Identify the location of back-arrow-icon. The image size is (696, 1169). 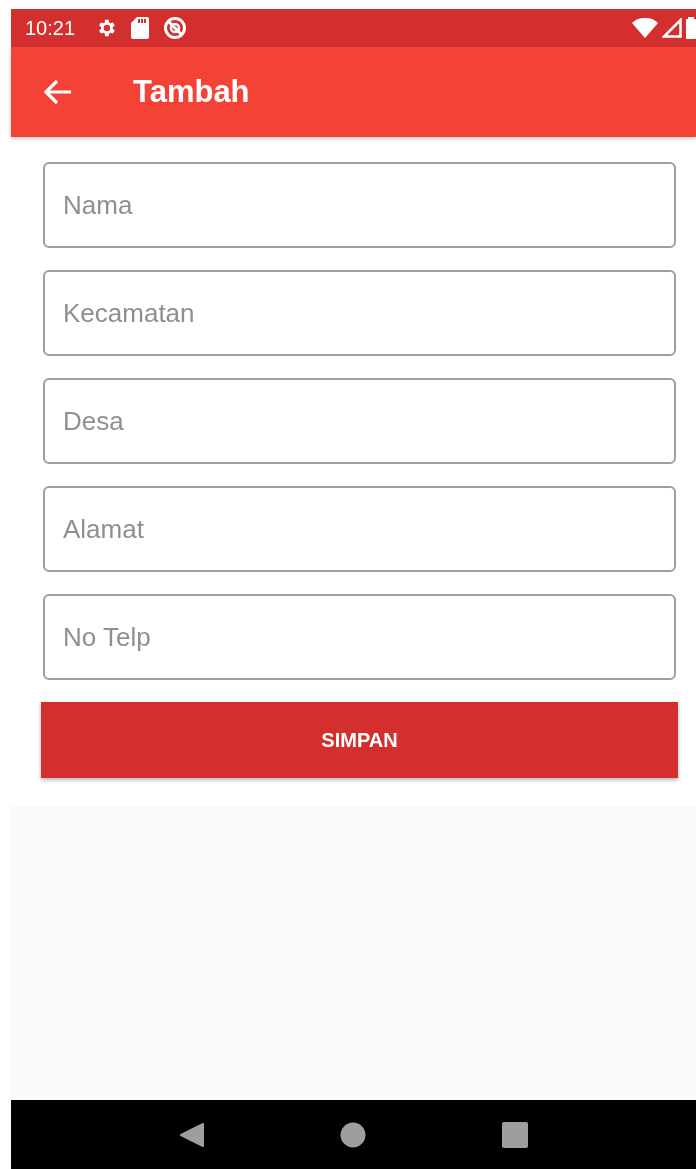
(58, 92).